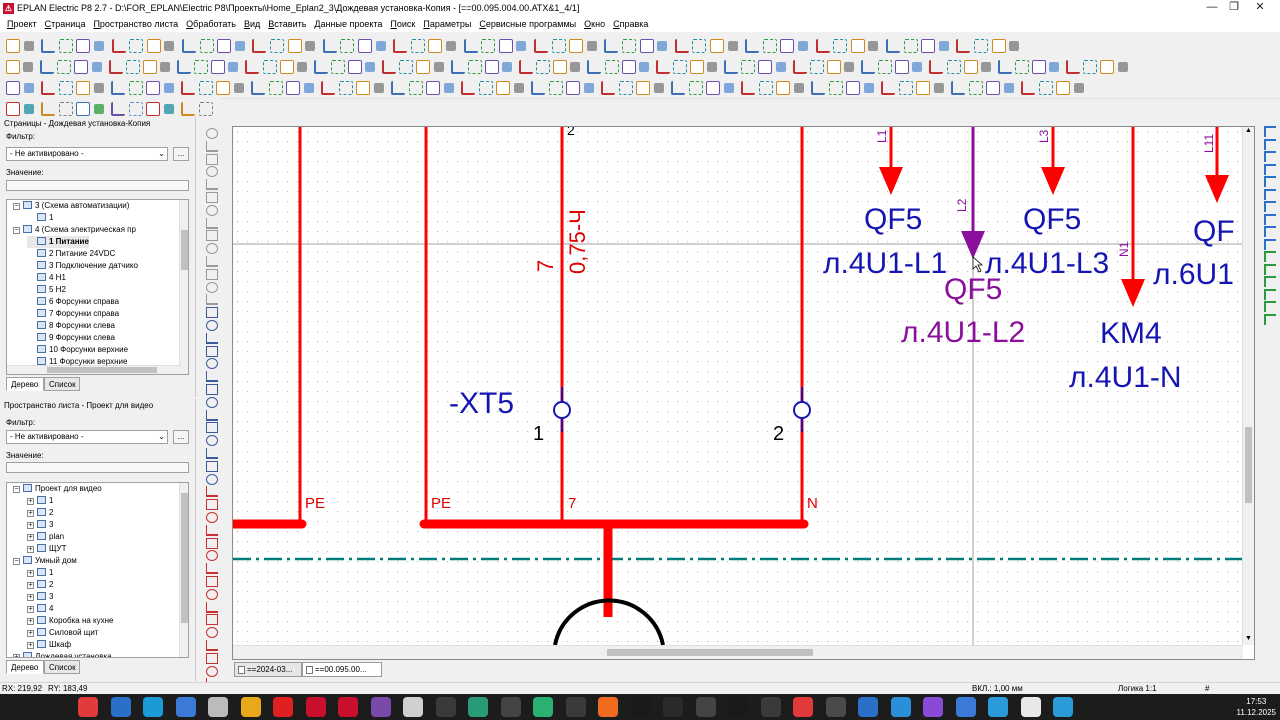  What do you see at coordinates (22, 24) in the screenshot?
I see `menu-item: Проект` at bounding box center [22, 24].